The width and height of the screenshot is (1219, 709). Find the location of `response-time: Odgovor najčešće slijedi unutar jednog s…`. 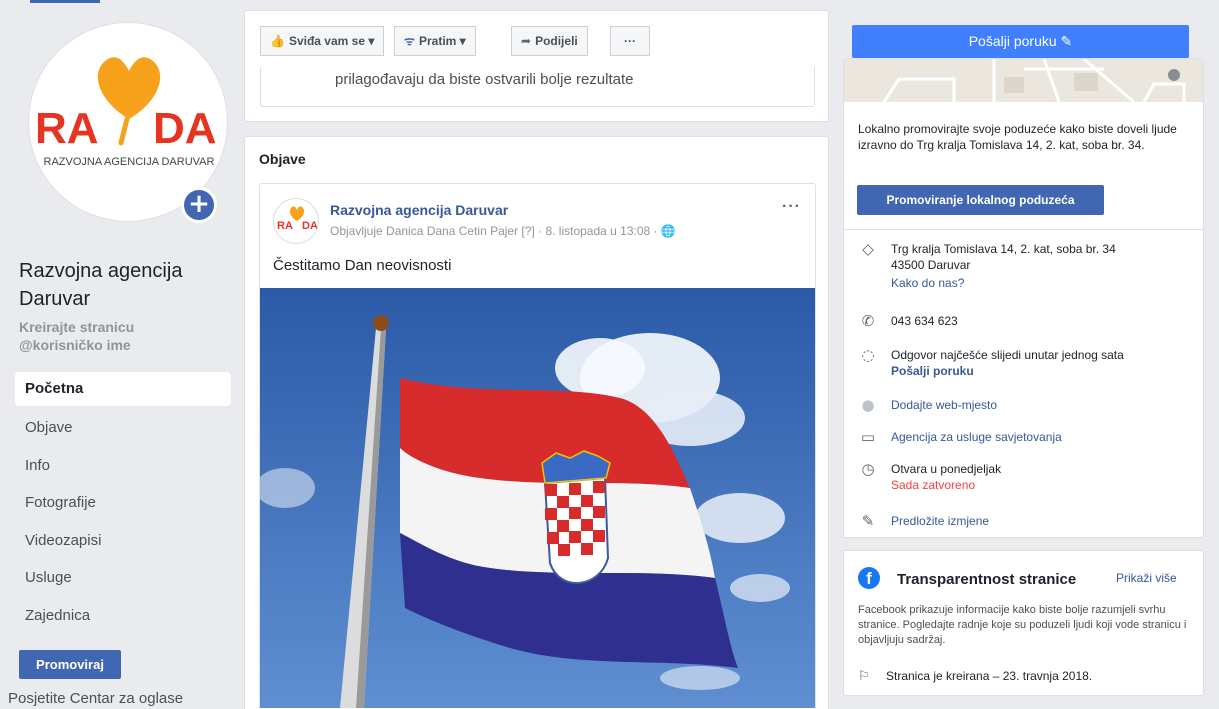

response-time: Odgovor najčešće slijedi unutar jednog s… is located at coordinates (1007, 355).